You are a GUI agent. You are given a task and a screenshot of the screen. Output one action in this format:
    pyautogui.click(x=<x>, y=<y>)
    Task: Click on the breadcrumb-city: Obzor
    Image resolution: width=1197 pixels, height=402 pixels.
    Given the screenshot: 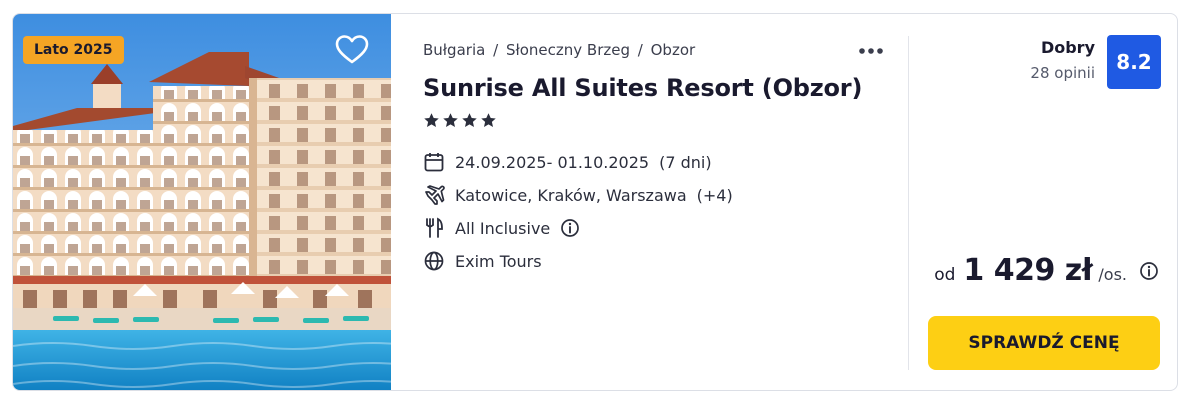 What is the action you would take?
    pyautogui.click(x=673, y=50)
    